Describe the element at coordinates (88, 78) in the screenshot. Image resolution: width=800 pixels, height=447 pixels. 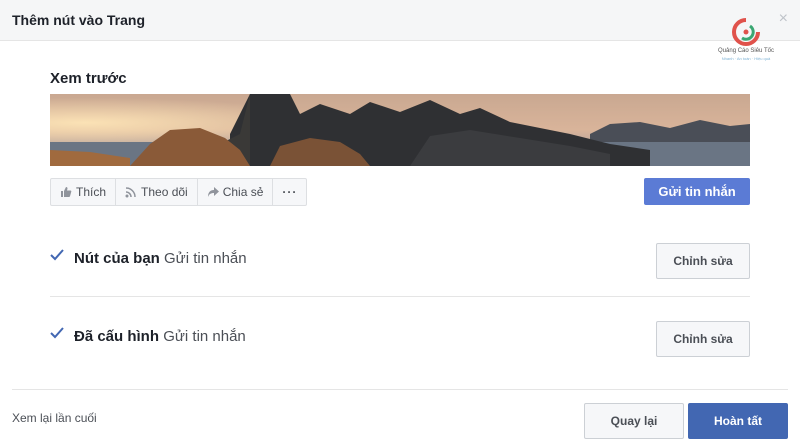
I see `preview-label: Xem trước` at that location.